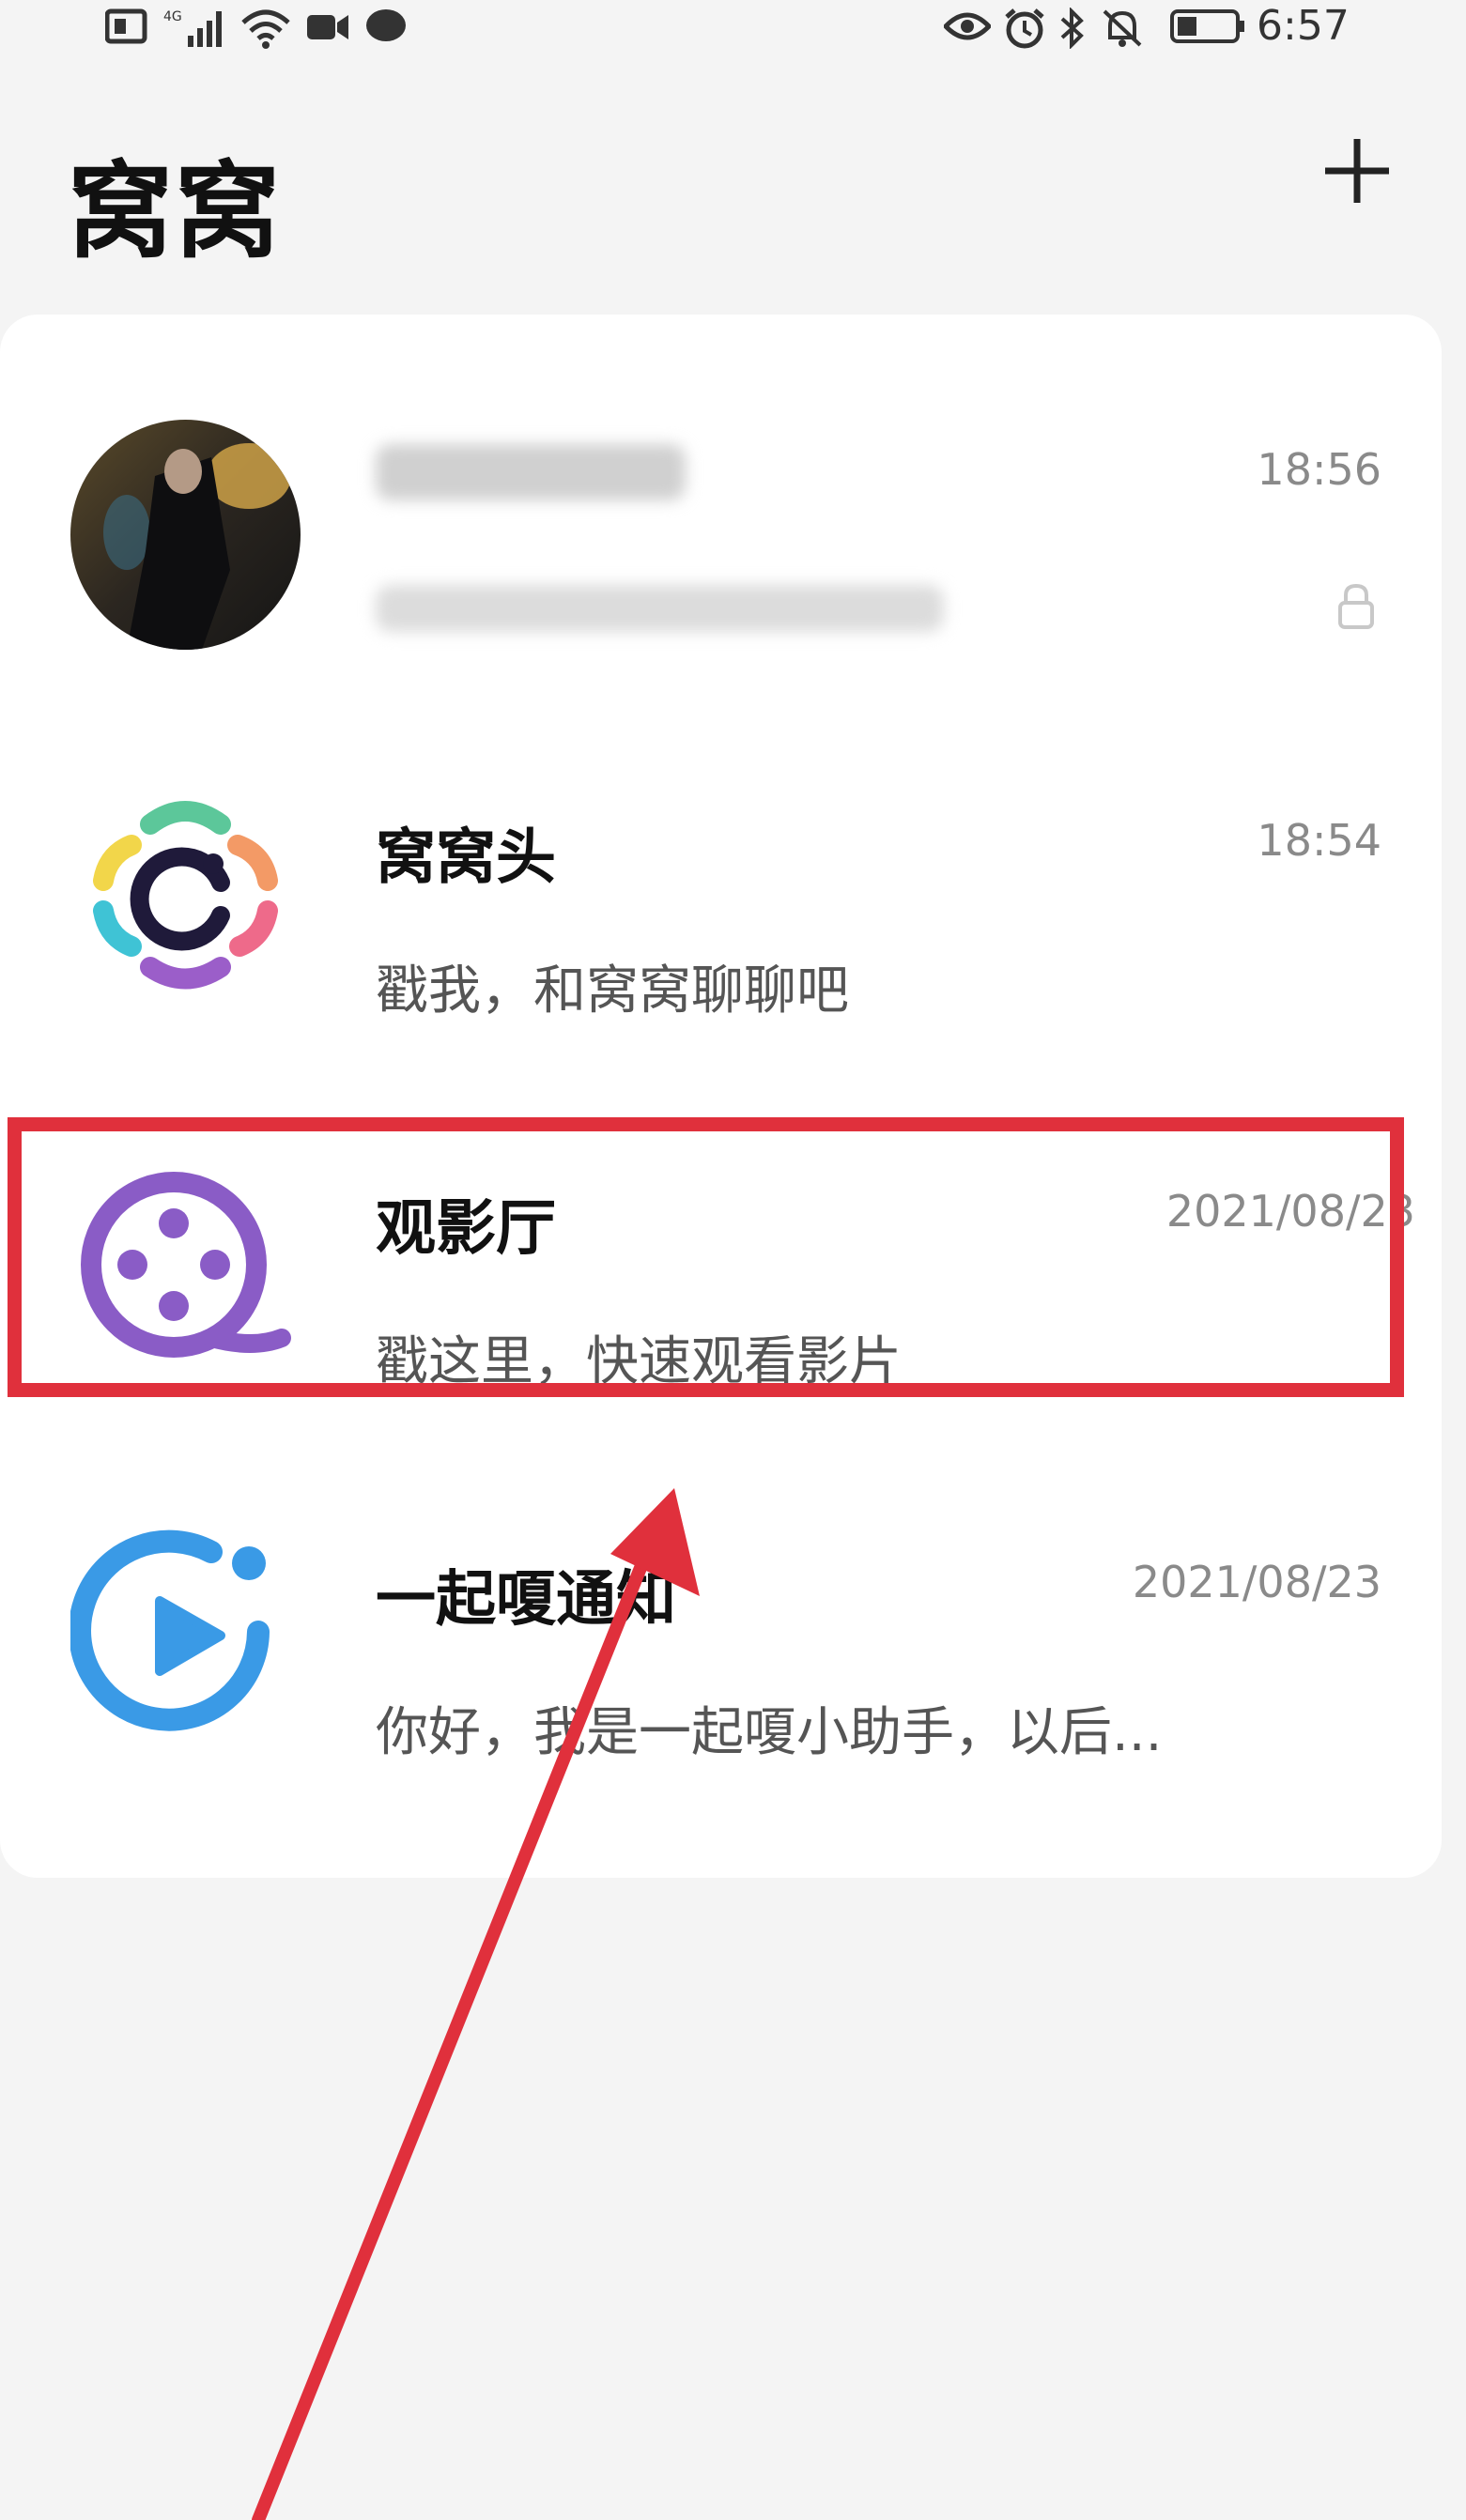 This screenshot has width=1466, height=2520. I want to click on pointer-arrow-icon, so click(476, 2004).